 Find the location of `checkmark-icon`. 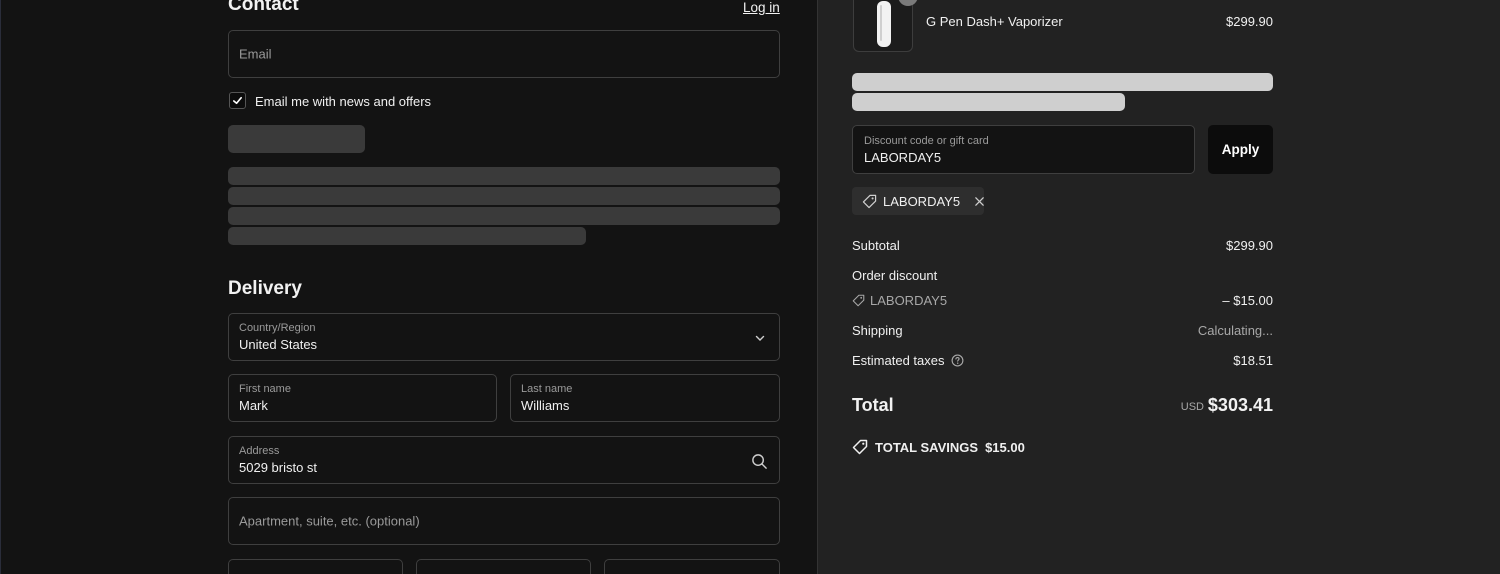

checkmark-icon is located at coordinates (237, 100).